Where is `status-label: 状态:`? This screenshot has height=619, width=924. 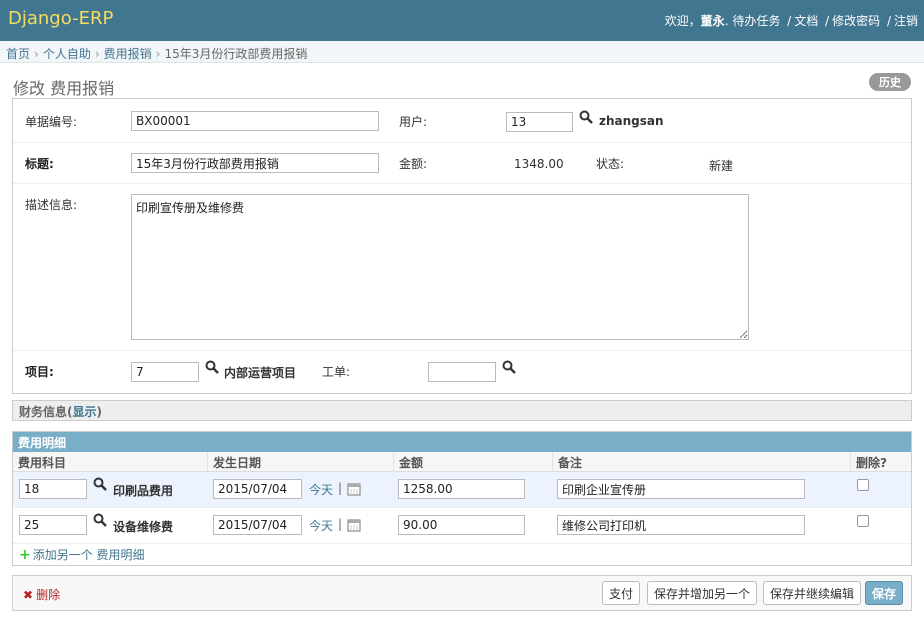
status-label: 状态: is located at coordinates (610, 164).